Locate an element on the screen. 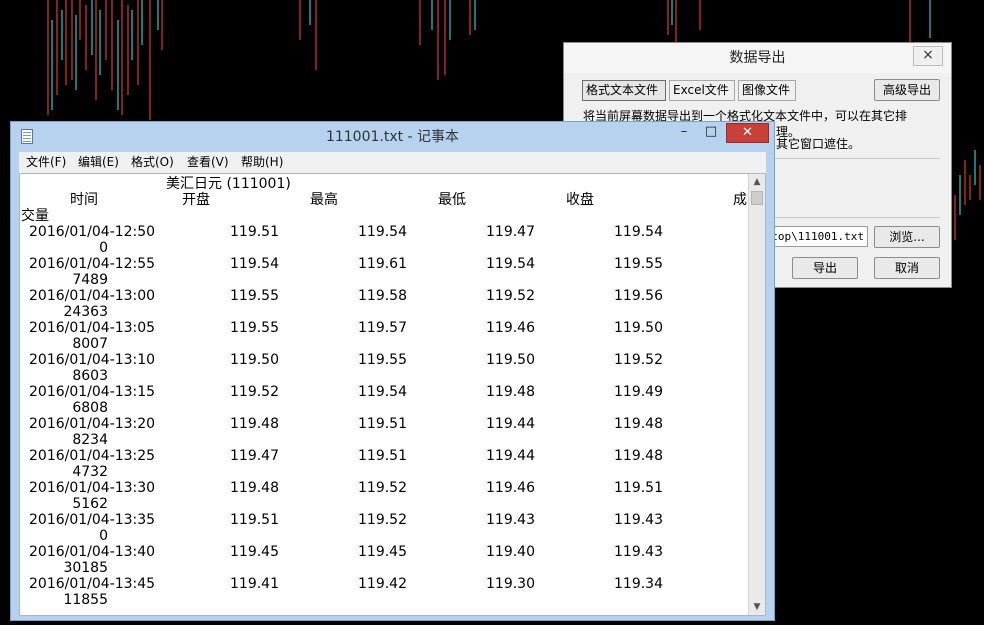 The height and width of the screenshot is (625, 984). row-volume-cell: 8603 is located at coordinates (90, 376).